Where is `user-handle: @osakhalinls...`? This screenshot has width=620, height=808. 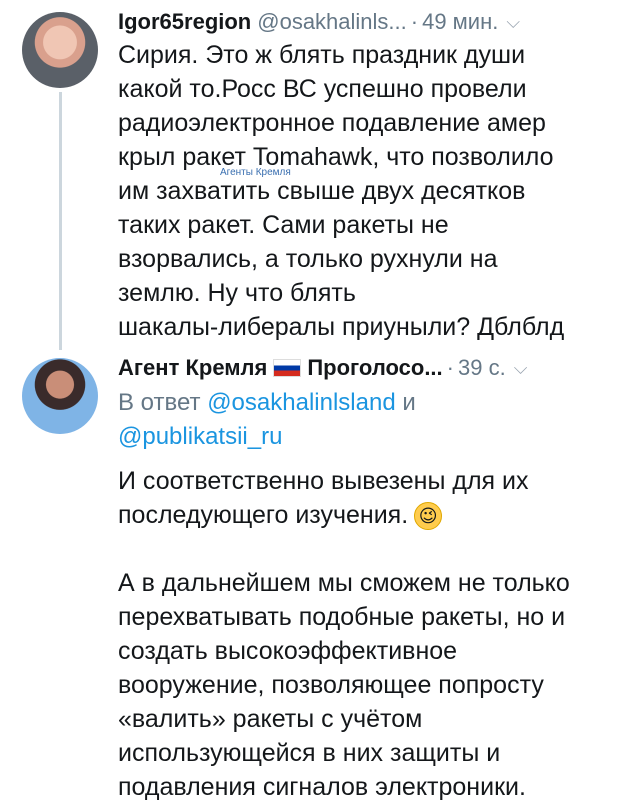
user-handle: @osakhalinls... is located at coordinates (332, 22).